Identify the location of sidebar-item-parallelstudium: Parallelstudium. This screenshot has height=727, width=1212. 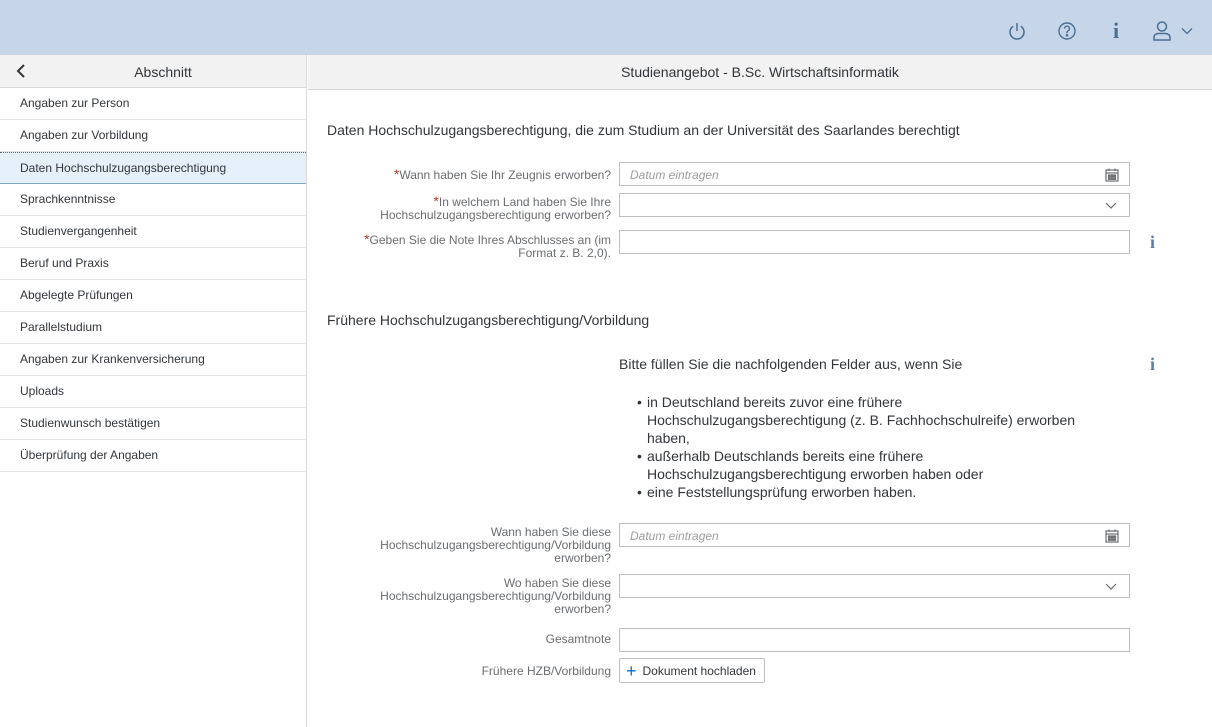
(153, 328).